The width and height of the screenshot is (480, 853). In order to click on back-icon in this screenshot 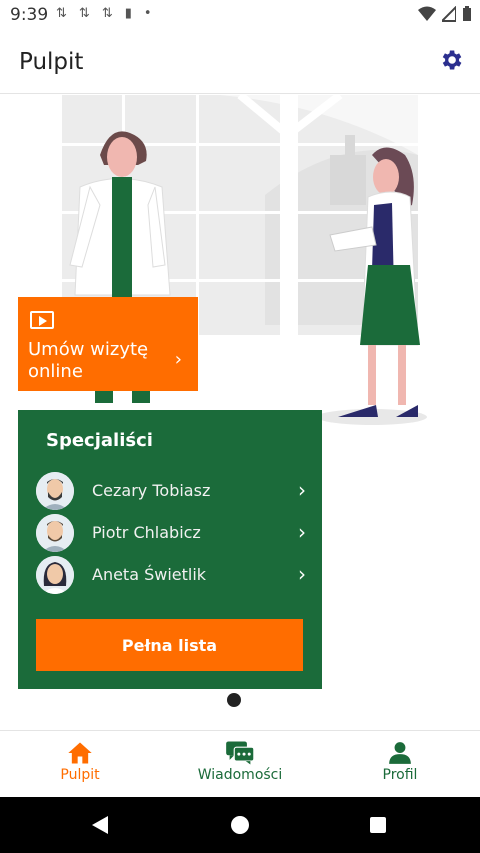, I will do `click(100, 825)`.